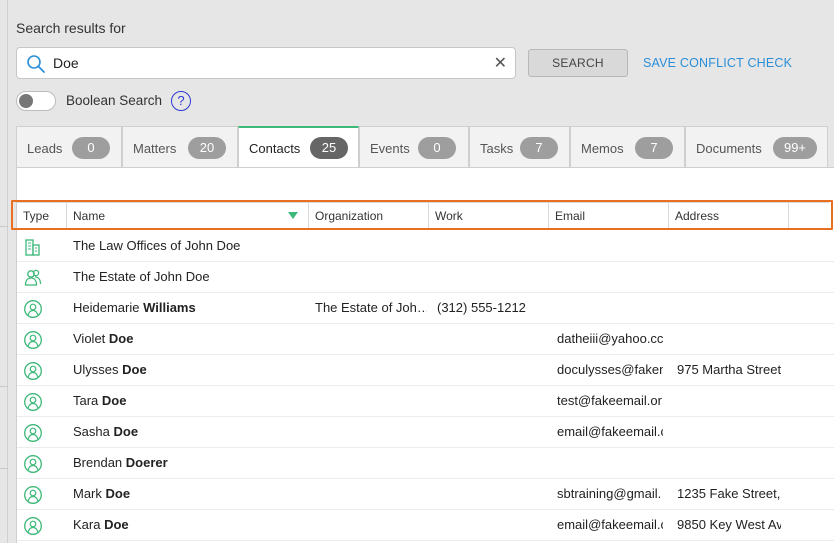 The image size is (834, 543). What do you see at coordinates (578, 63) in the screenshot?
I see `search-button: SEARCH` at bounding box center [578, 63].